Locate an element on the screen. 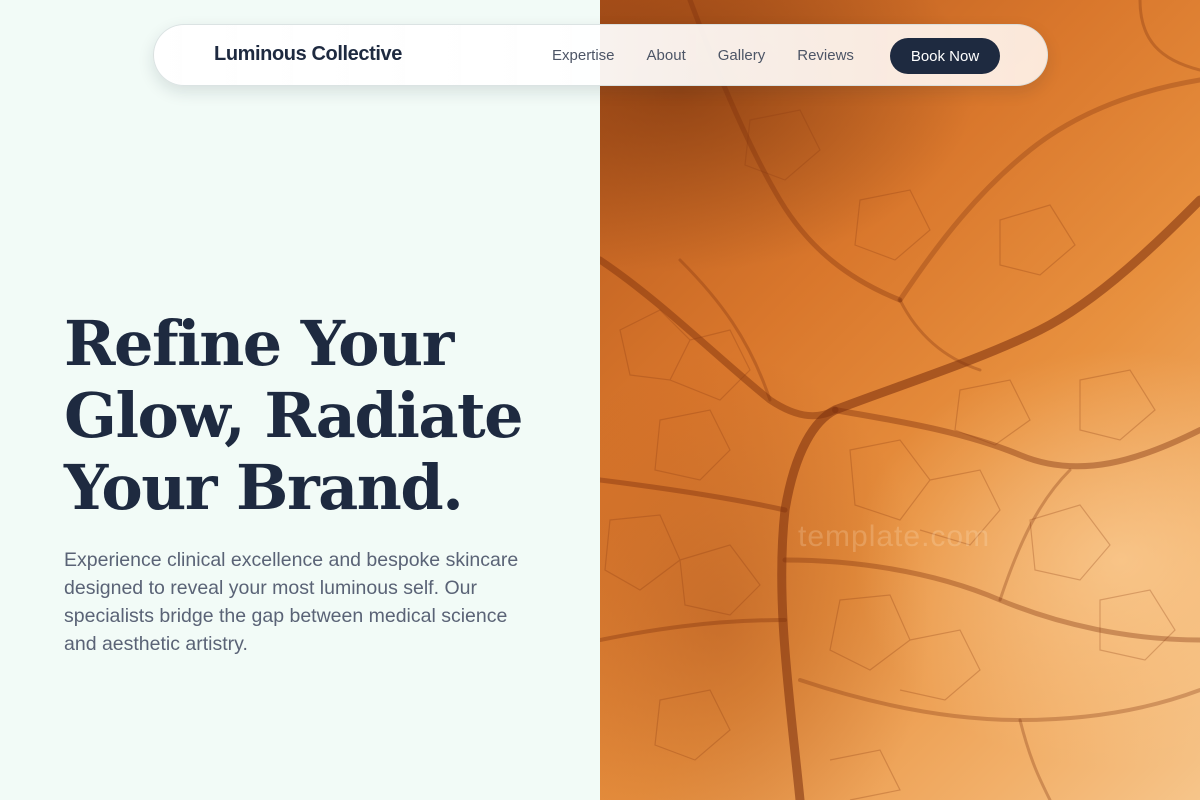 Image resolution: width=1200 pixels, height=800 pixels. nav-link-reviews: Reviews is located at coordinates (825, 55).